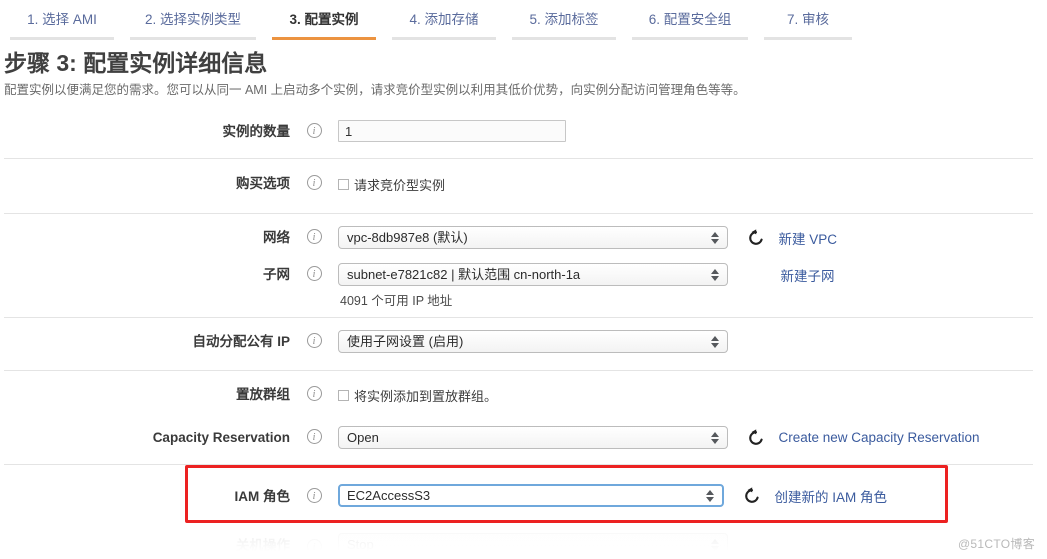 The image size is (1047, 559). Describe the element at coordinates (692, 183) in the screenshot. I see `purchase-option-checkbox-row: 请求竞价型实例` at that location.